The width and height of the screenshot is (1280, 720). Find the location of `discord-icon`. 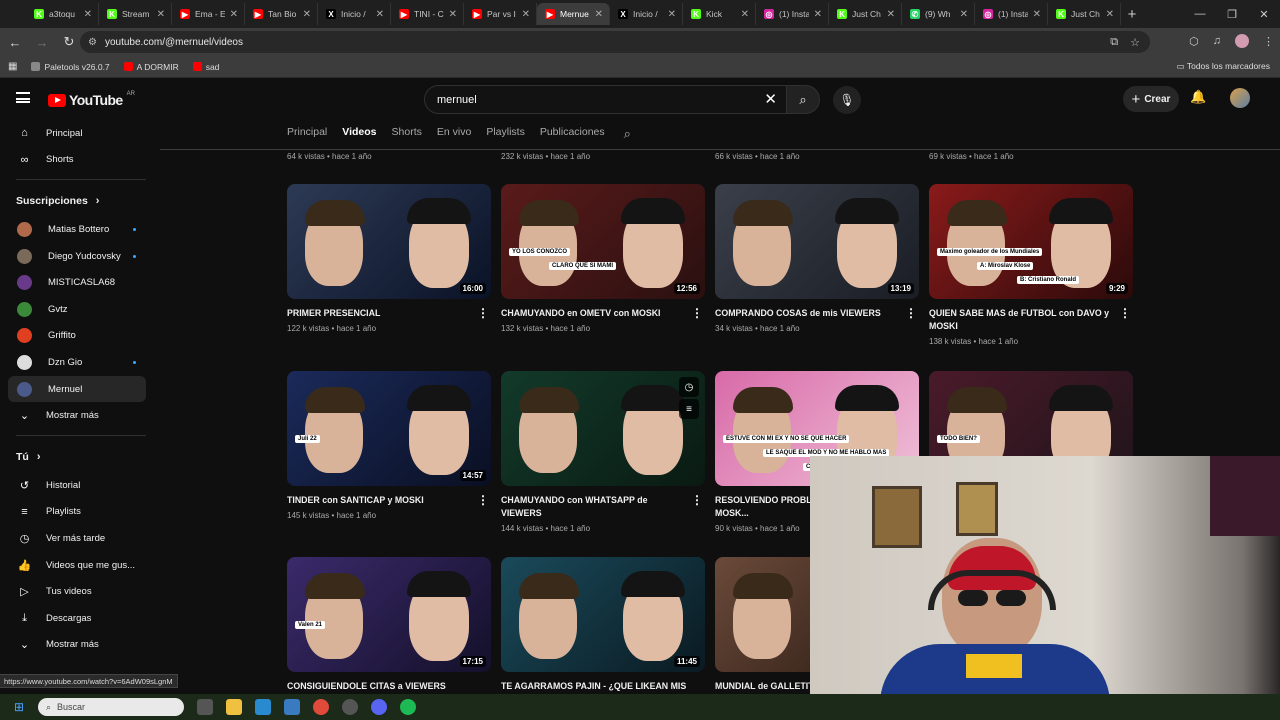

discord-icon is located at coordinates (379, 707).